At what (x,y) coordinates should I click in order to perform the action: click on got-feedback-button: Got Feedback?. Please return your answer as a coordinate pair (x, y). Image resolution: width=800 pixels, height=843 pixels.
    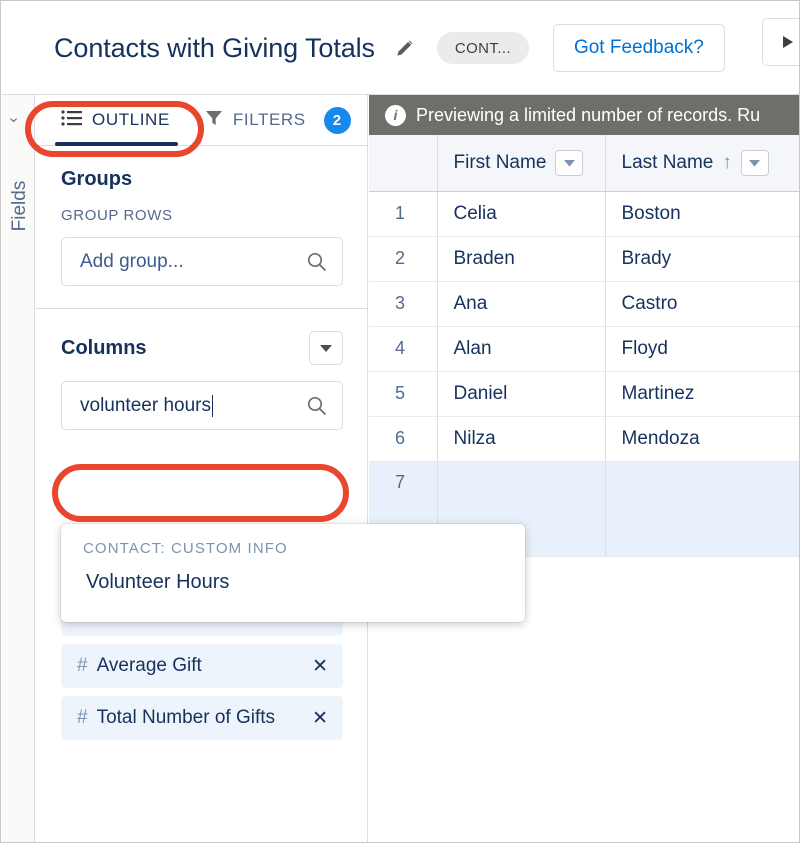
    Looking at the image, I should click on (638, 48).